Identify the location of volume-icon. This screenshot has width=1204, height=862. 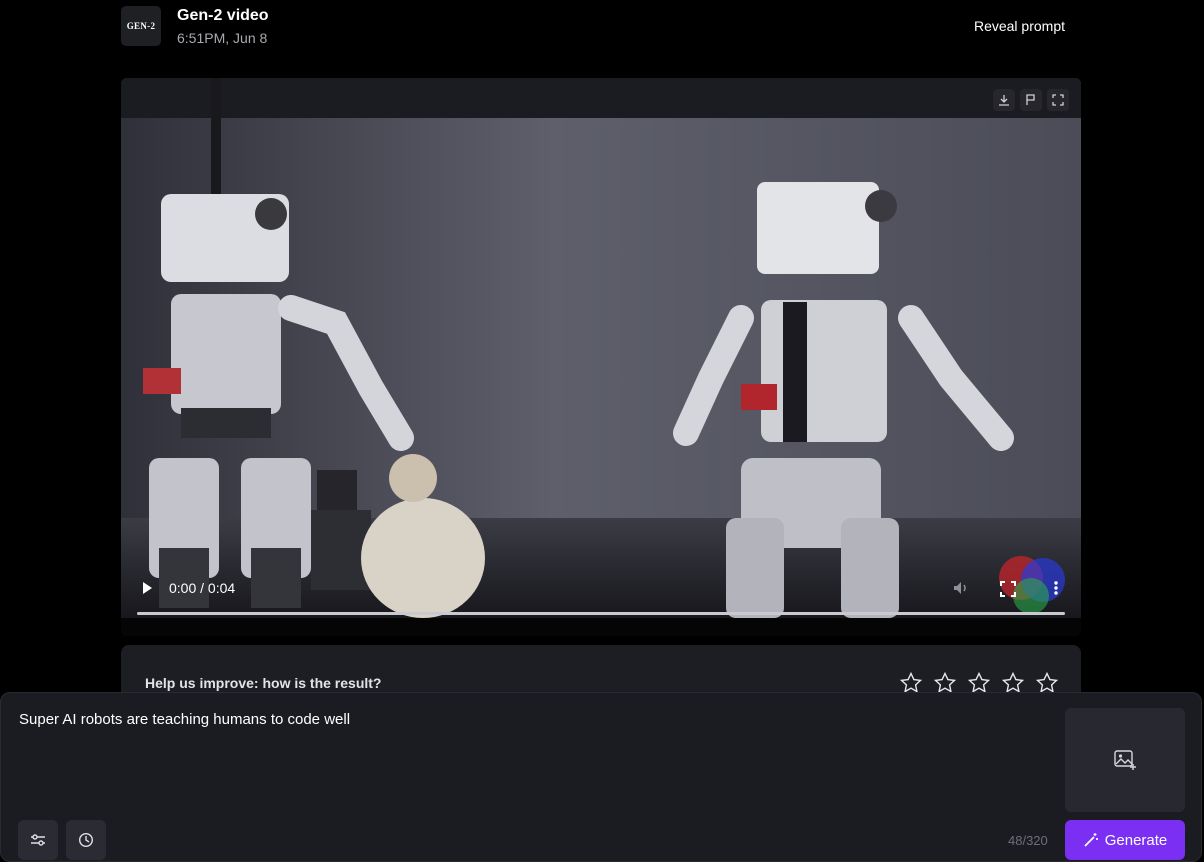
(961, 588).